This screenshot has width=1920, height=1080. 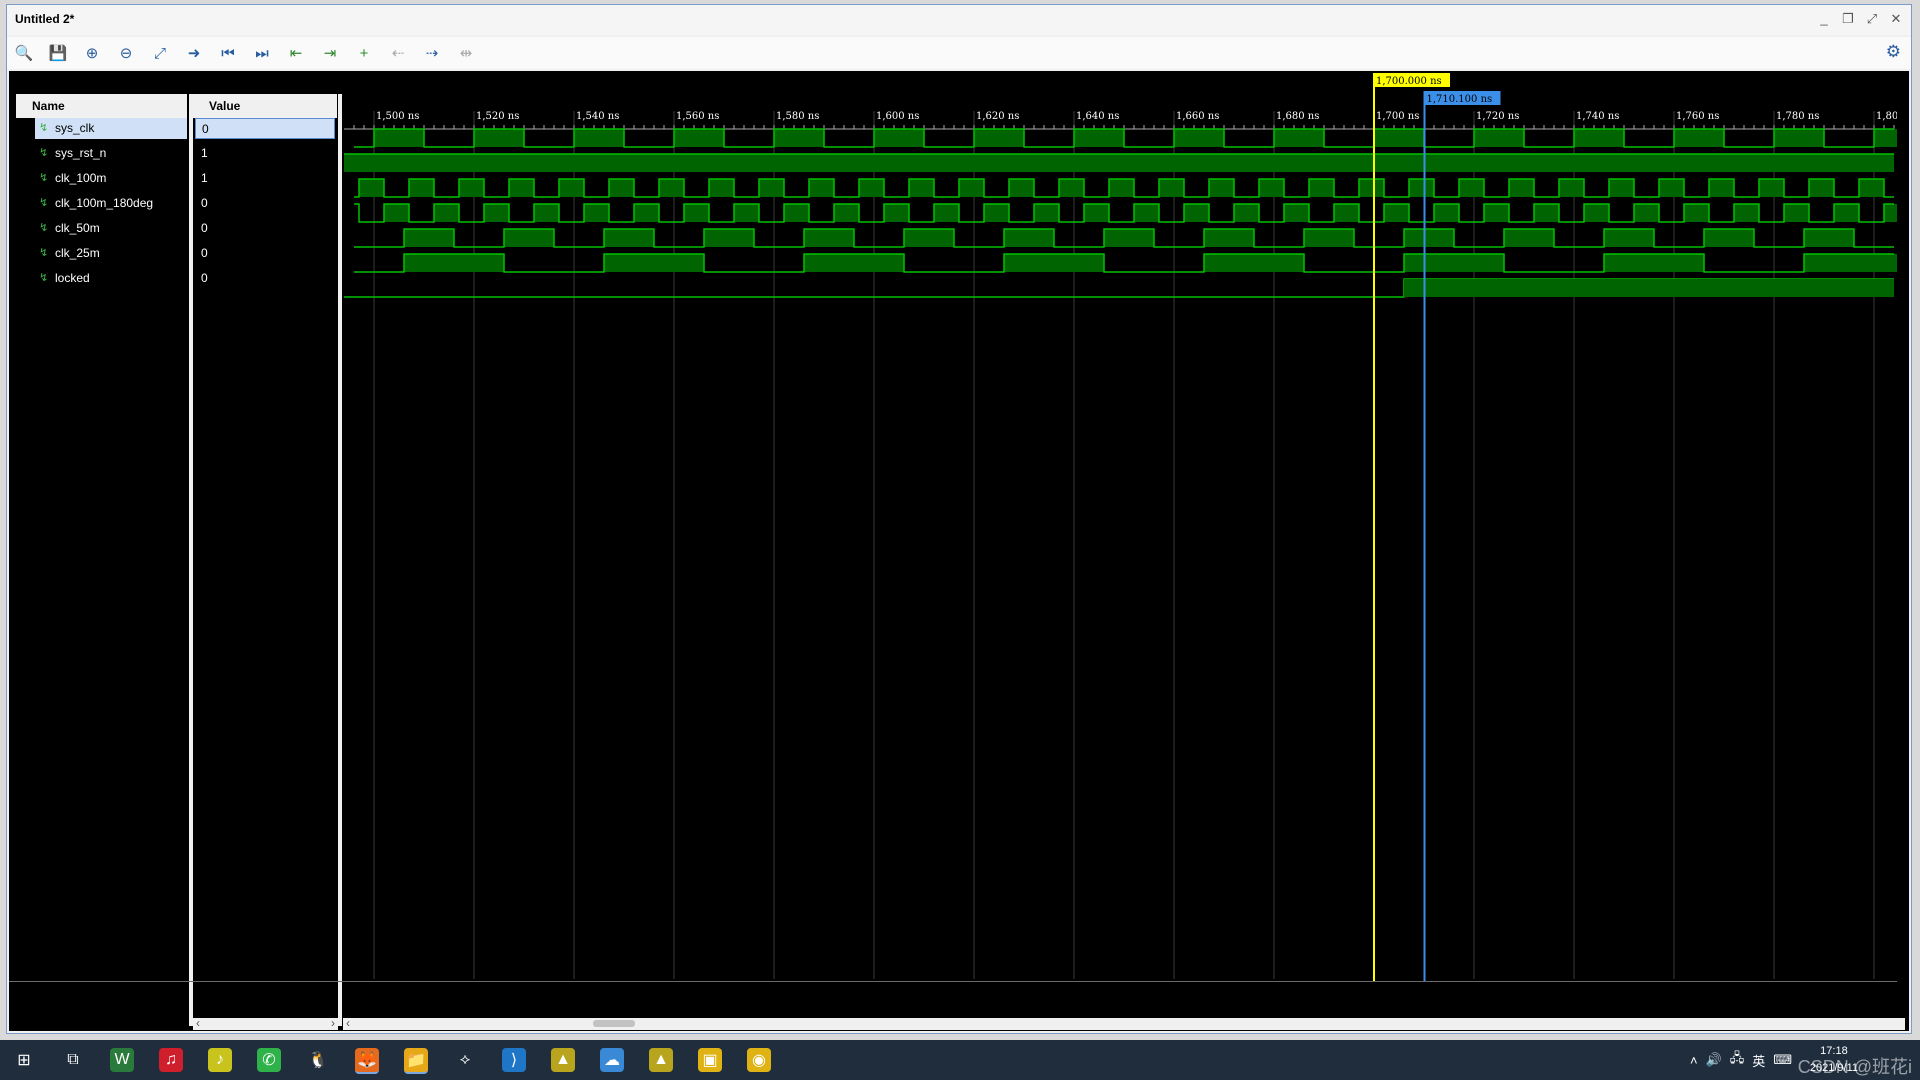 I want to click on save-icon: 💾, so click(x=58, y=53).